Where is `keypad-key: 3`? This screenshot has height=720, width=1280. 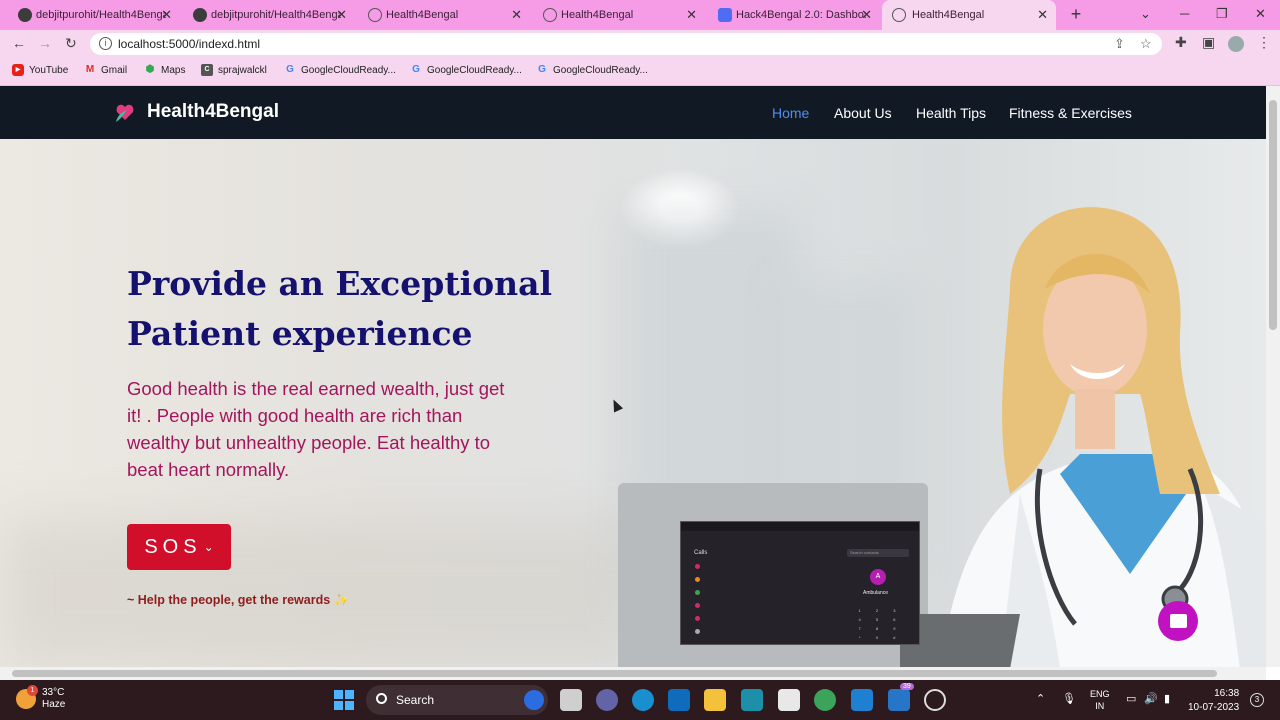 keypad-key: 3 is located at coordinates (894, 610).